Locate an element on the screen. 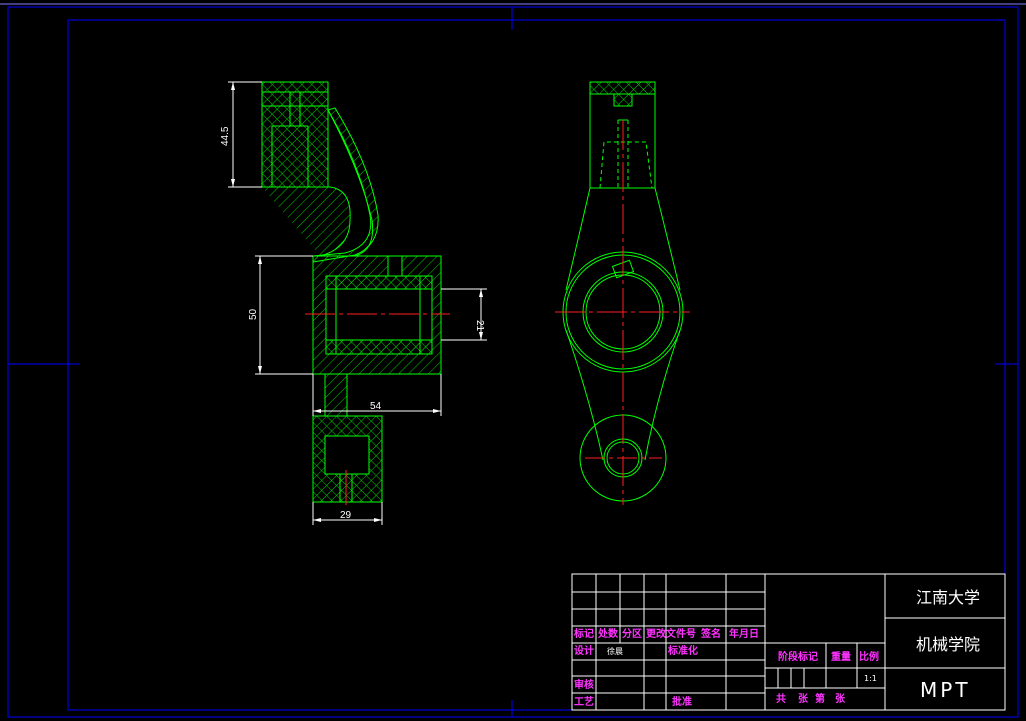  dim-54-label: 54 is located at coordinates (376, 406).